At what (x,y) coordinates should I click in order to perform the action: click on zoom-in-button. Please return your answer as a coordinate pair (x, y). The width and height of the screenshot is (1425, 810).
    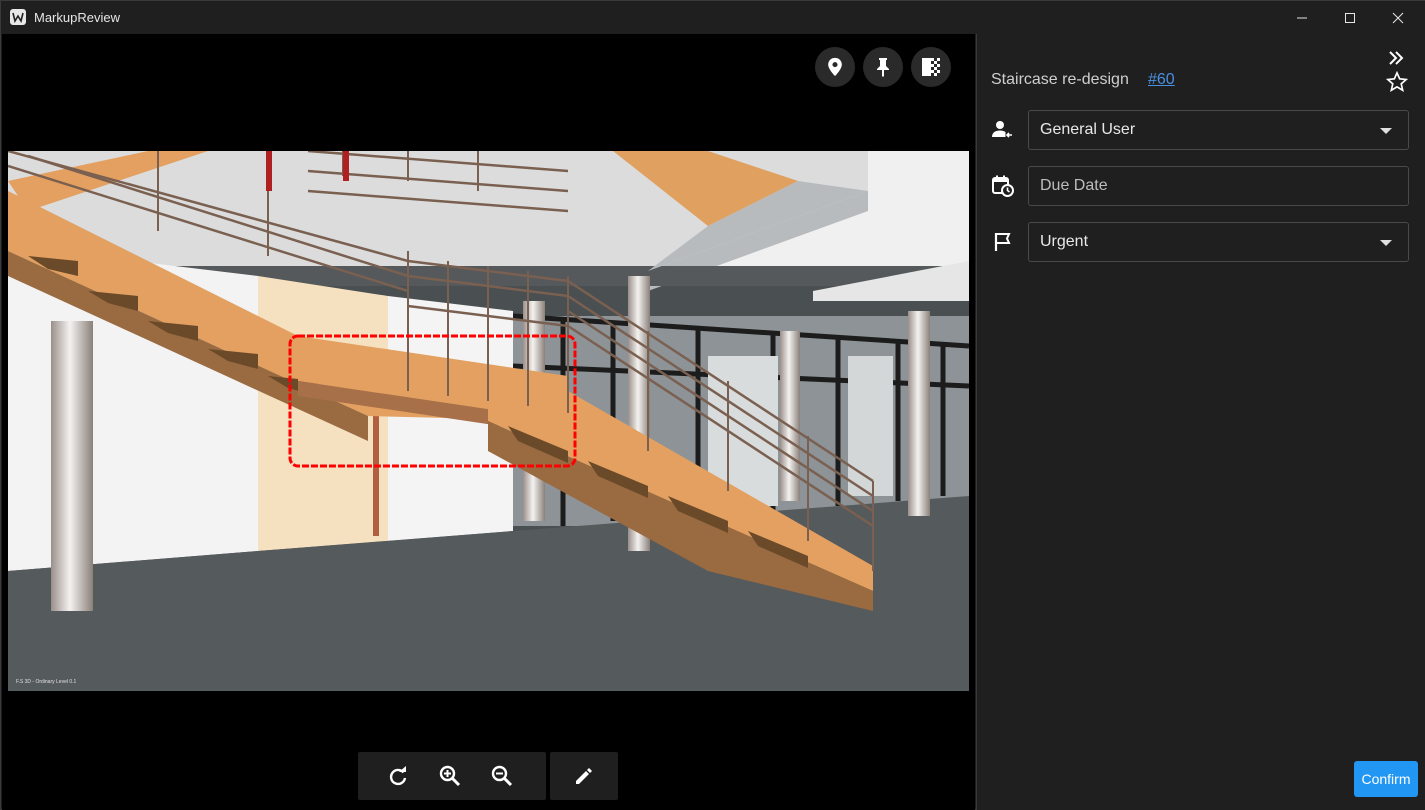
    Looking at the image, I should click on (450, 776).